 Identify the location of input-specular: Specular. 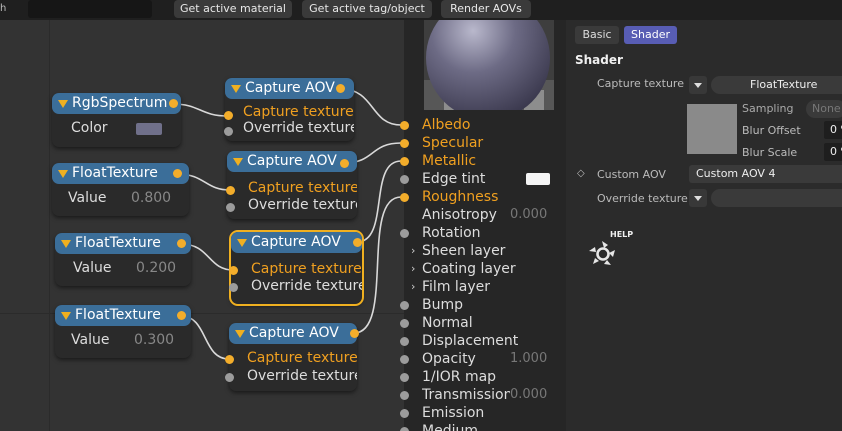
(483, 143).